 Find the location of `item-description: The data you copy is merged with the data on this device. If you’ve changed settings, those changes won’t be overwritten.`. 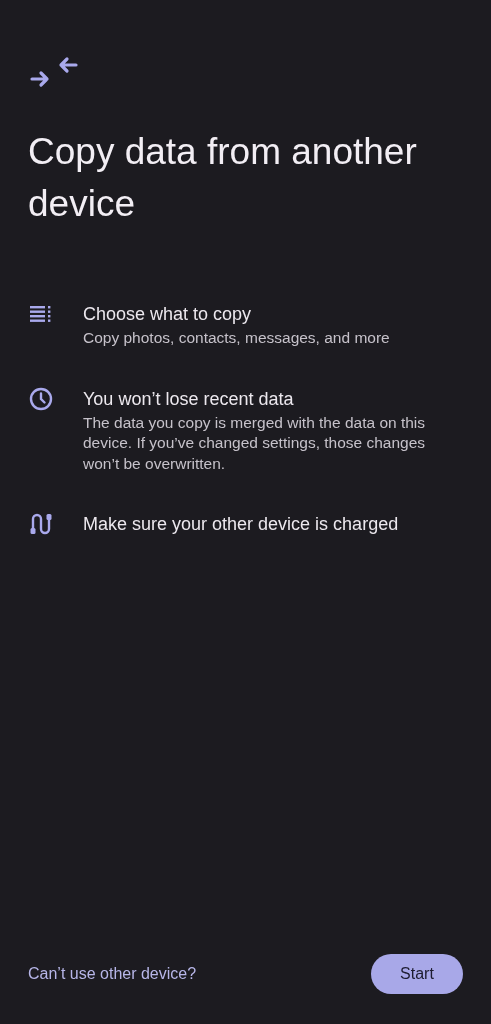

item-description: The data you copy is merged with the data on this device. If you’ve changed settings, those changes won’t be overwritten. is located at coordinates (255, 443).